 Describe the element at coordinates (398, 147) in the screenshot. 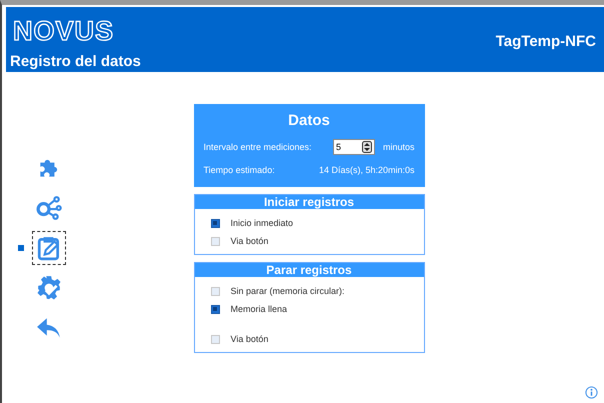

I see `interval-unit: minutos` at that location.